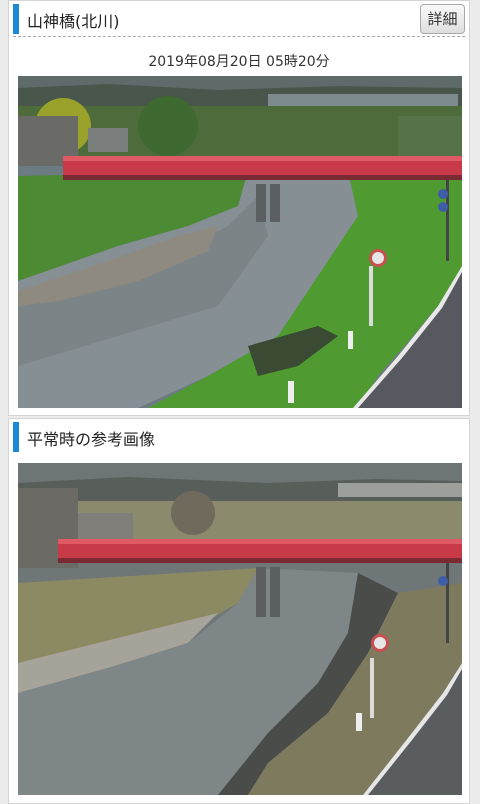 This screenshot has height=804, width=480. I want to click on reference-title: 平常時の参考画像, so click(91, 439).